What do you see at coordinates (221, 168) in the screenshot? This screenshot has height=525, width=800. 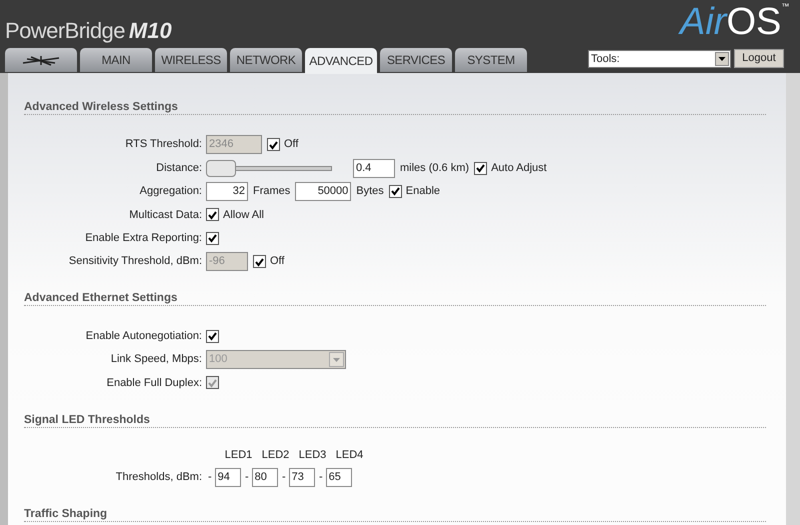 I see `slider-thumb` at bounding box center [221, 168].